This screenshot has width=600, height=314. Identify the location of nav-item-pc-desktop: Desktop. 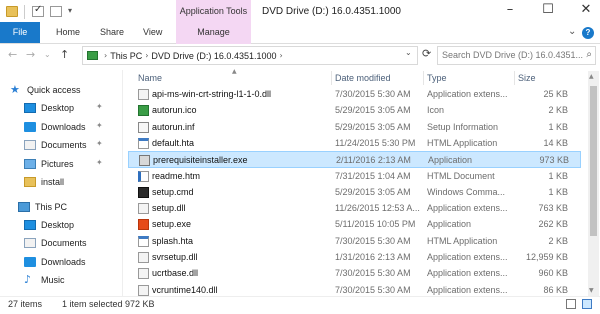
(61, 224).